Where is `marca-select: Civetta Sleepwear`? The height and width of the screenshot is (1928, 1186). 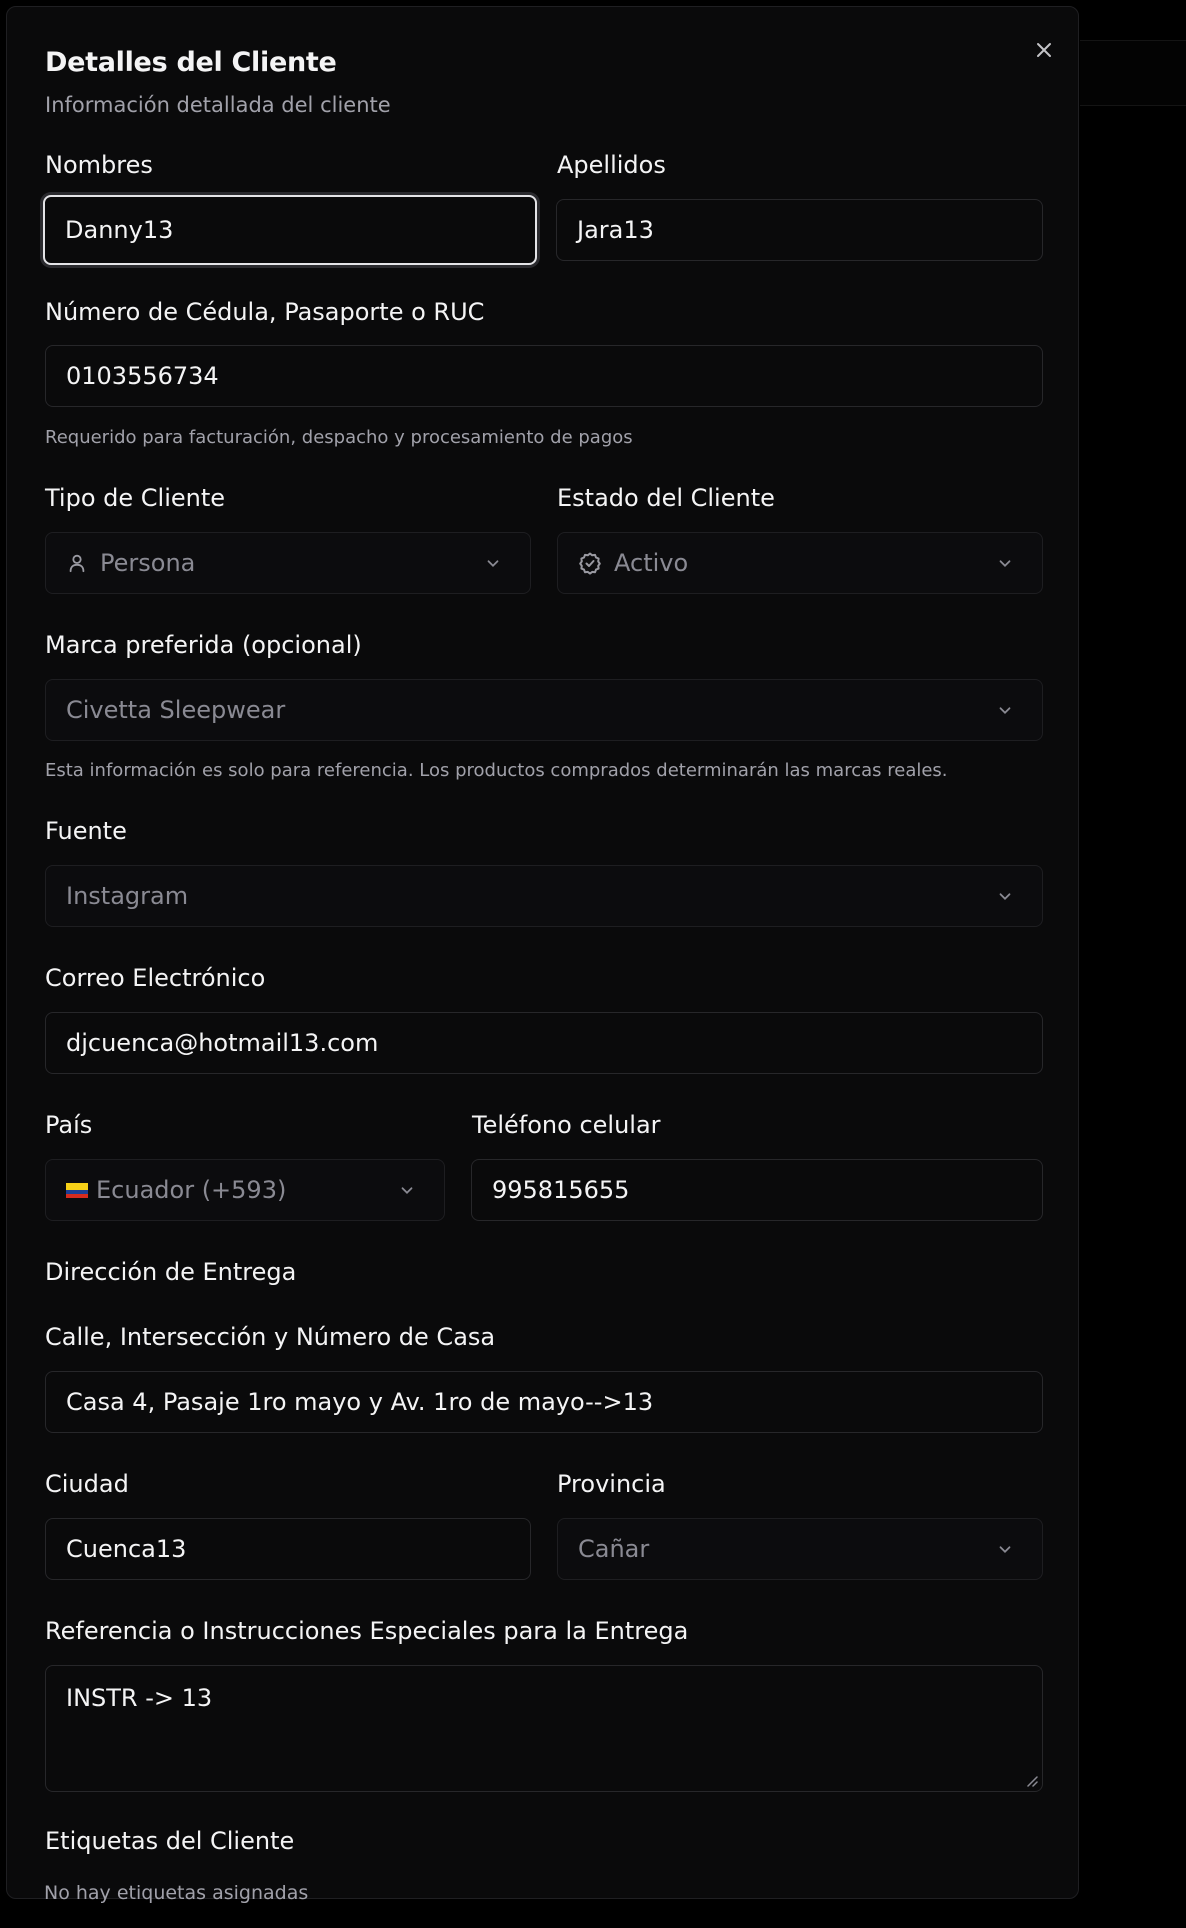 marca-select: Civetta Sleepwear is located at coordinates (544, 710).